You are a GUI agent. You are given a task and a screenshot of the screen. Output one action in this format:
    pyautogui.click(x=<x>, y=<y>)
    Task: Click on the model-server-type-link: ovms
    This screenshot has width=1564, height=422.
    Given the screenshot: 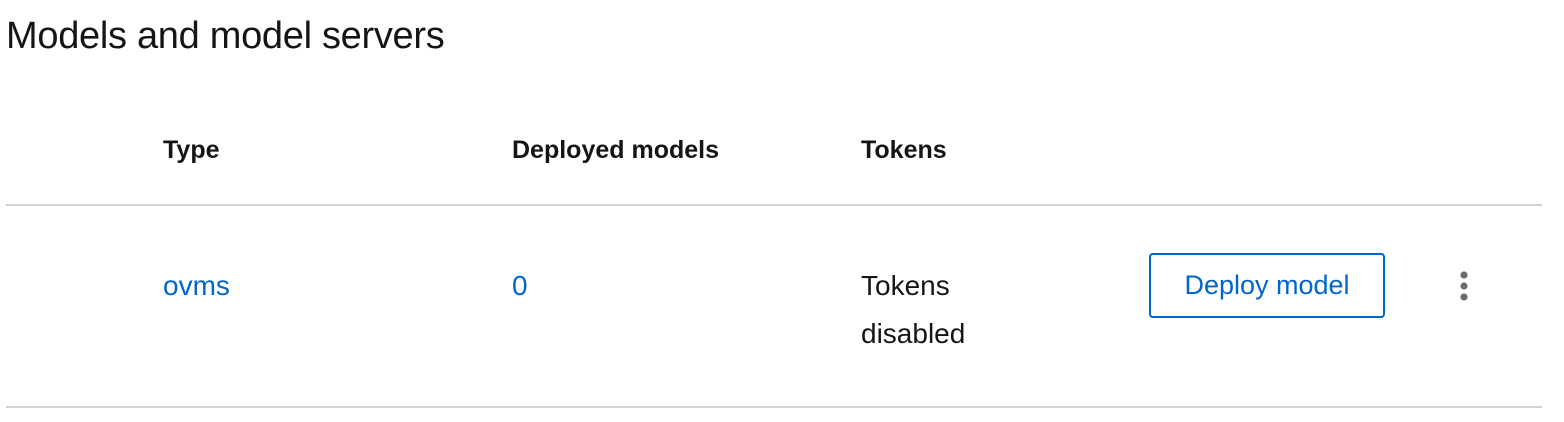 What is the action you would take?
    pyautogui.click(x=196, y=286)
    